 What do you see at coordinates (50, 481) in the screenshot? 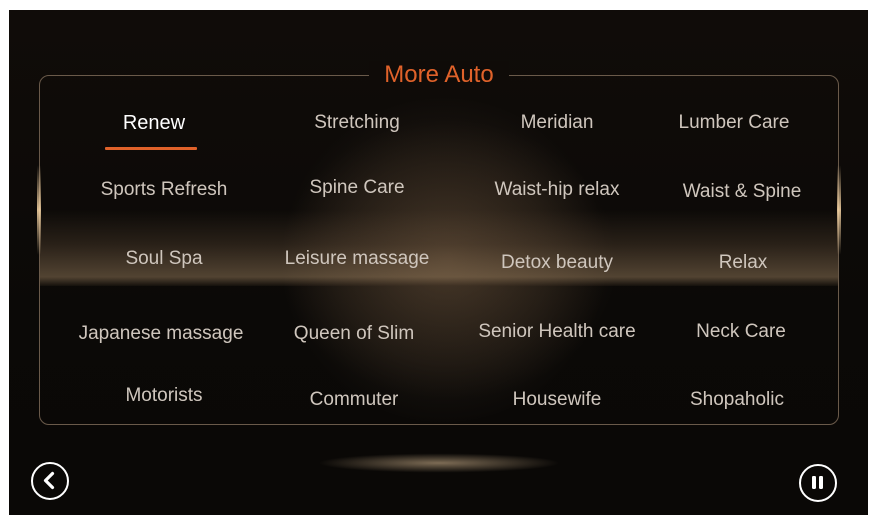
I see `back-button` at bounding box center [50, 481].